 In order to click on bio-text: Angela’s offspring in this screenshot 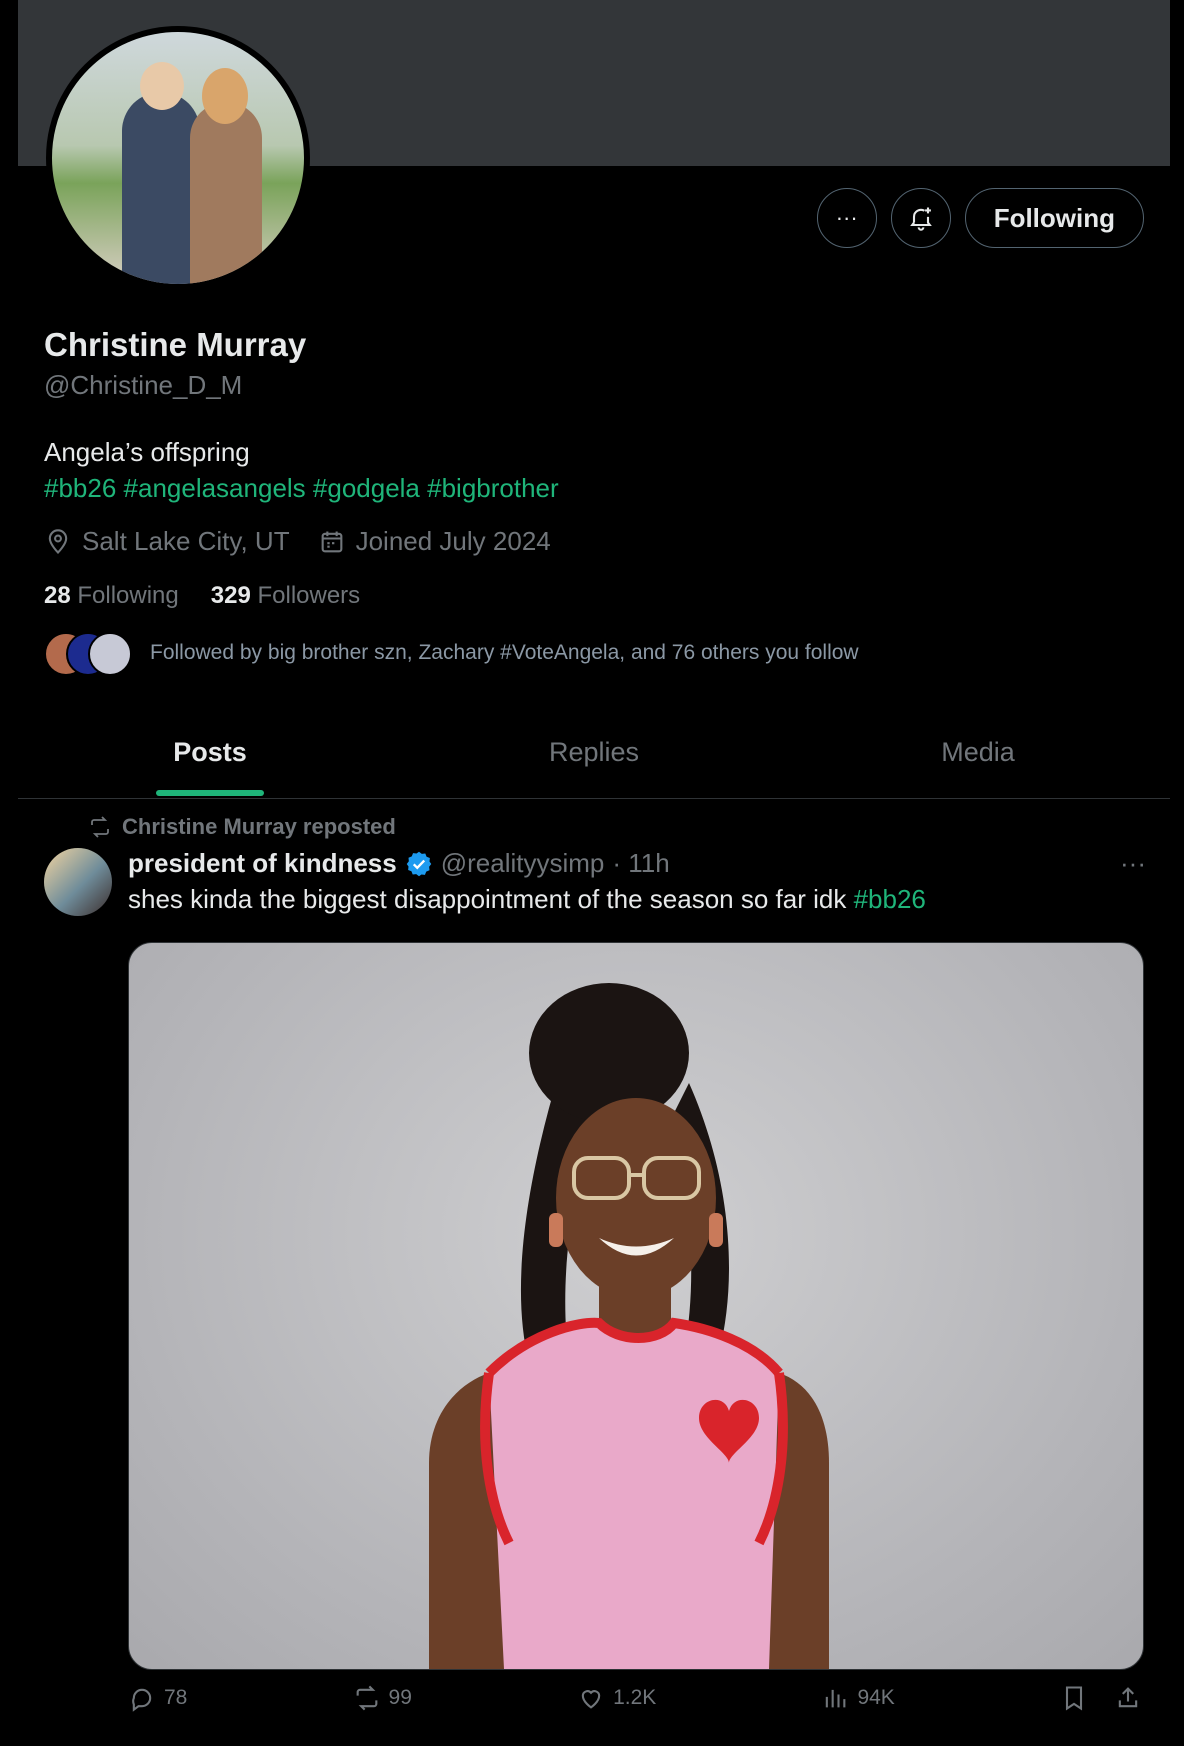, I will do `click(147, 452)`.